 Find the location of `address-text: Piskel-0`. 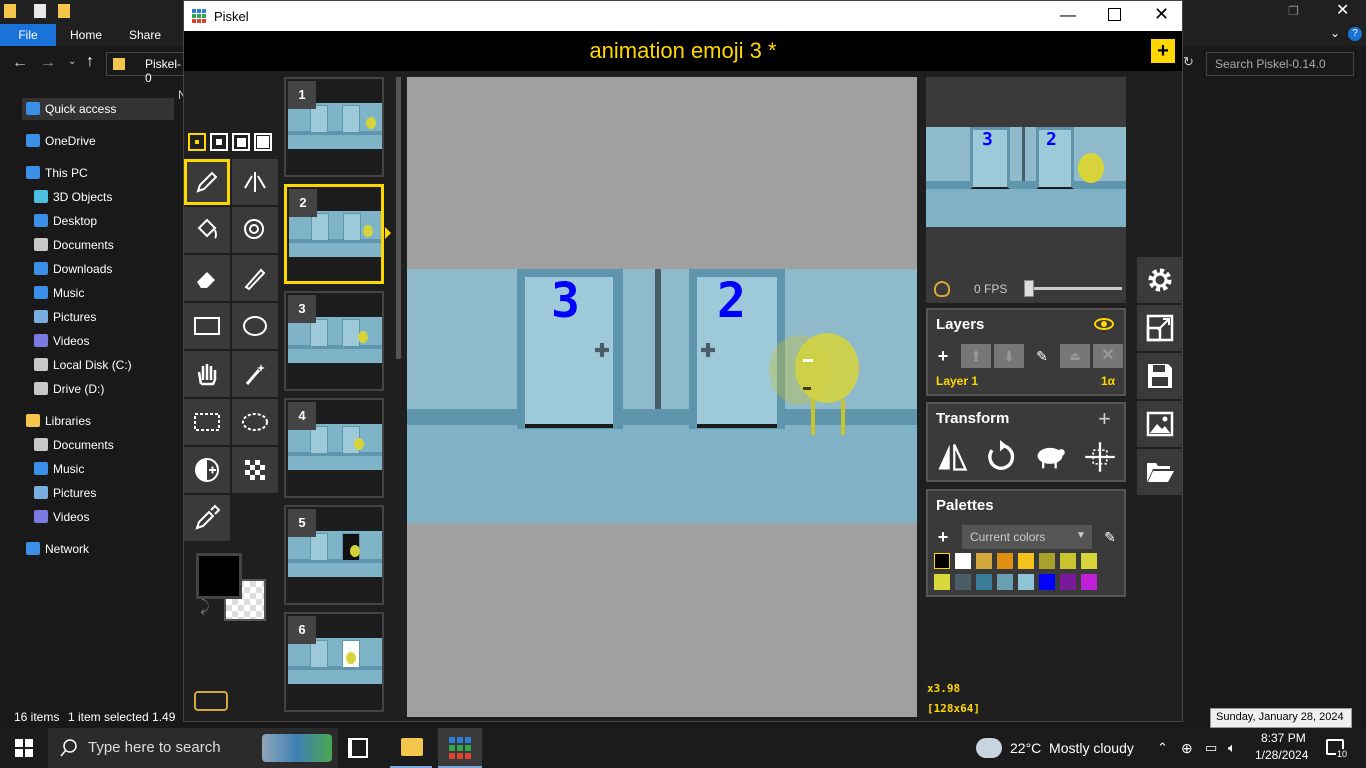

address-text: Piskel-0 is located at coordinates (163, 71).